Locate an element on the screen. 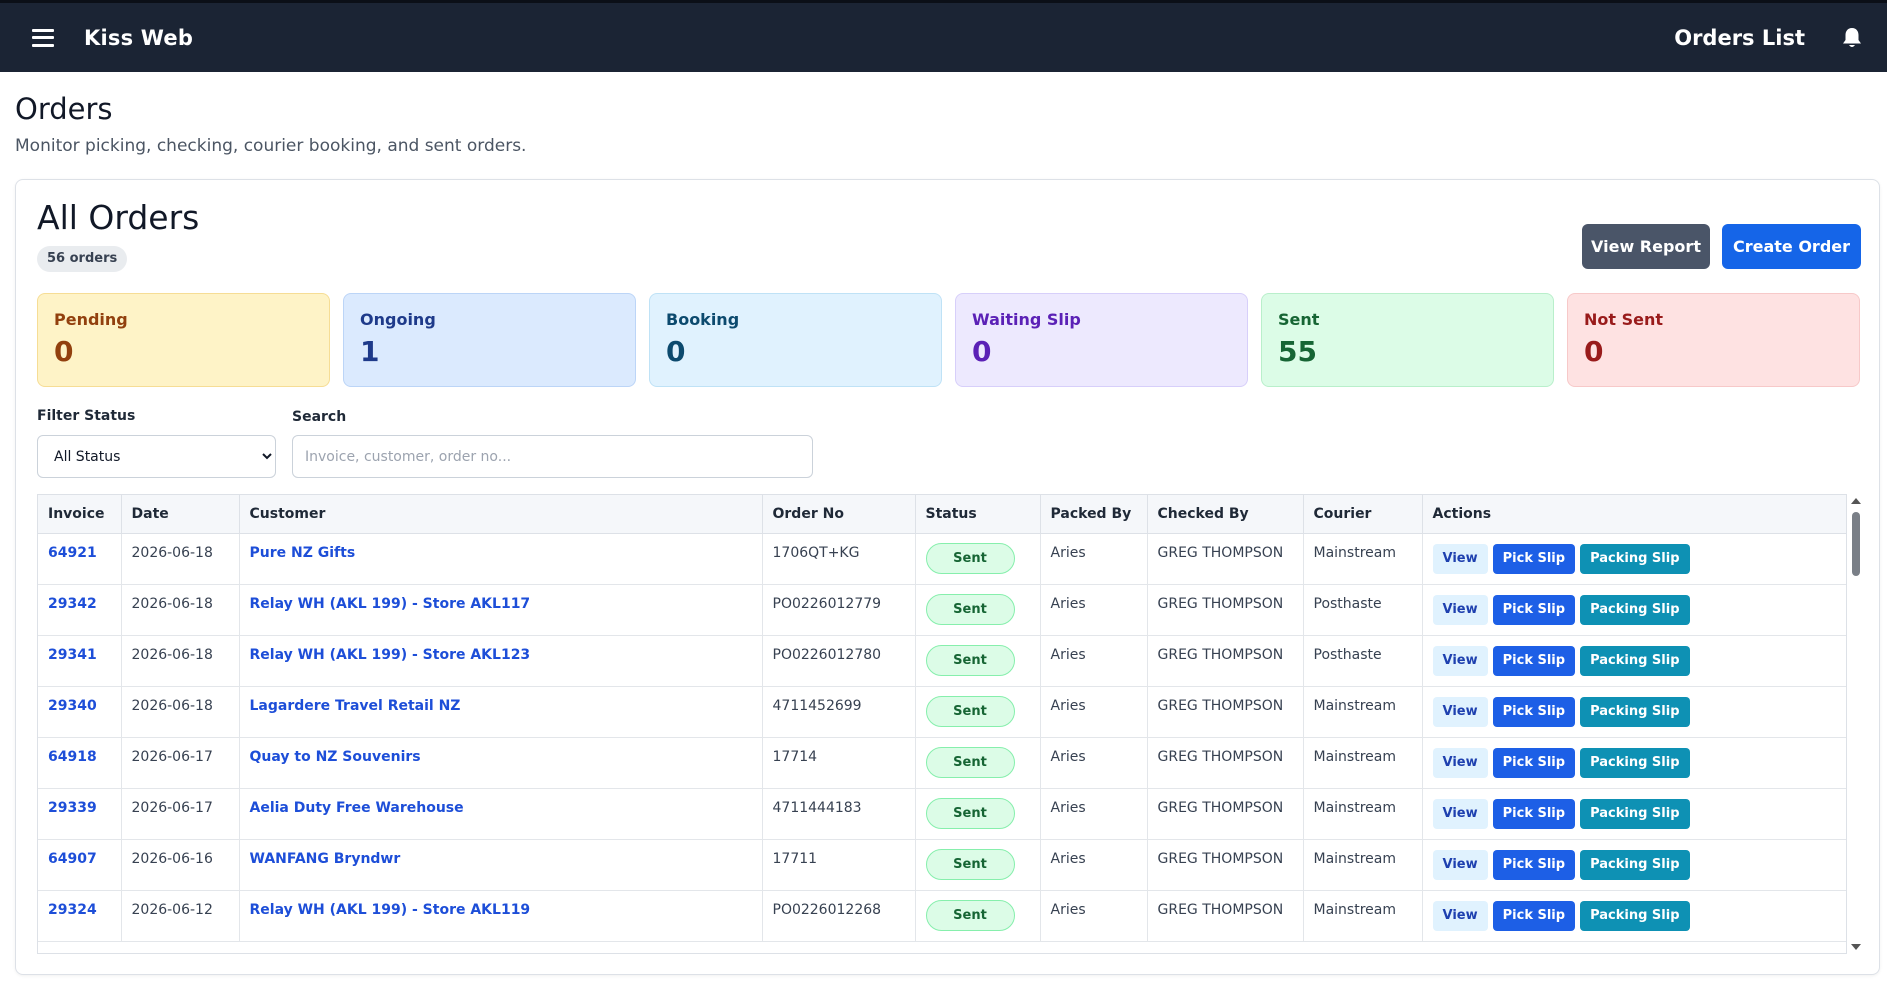  customer-link: Relay WH (AKL 199) - Store AKL117 is located at coordinates (390, 604).